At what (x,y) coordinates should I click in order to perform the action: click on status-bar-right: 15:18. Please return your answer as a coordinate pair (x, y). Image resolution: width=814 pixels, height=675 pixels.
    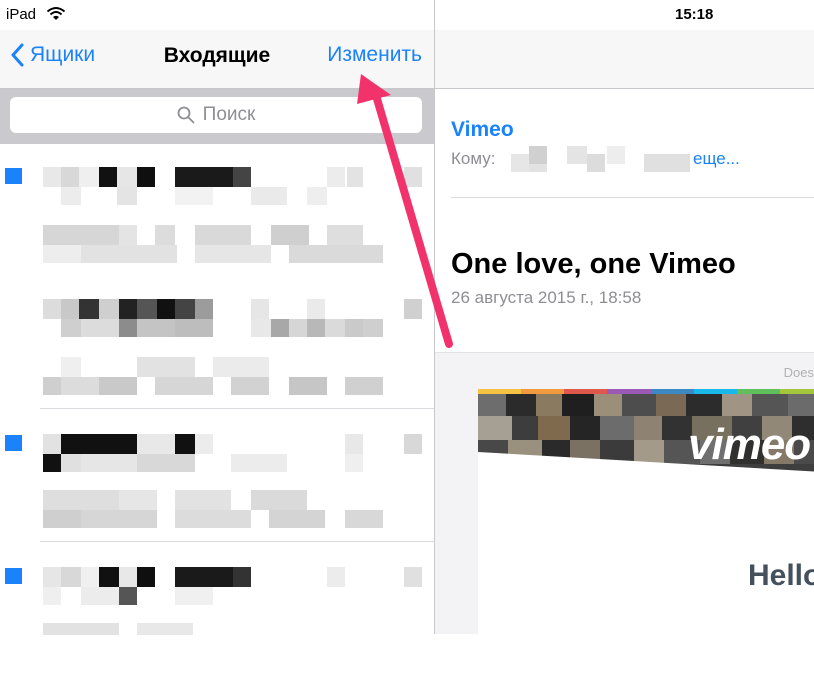
    Looking at the image, I should click on (624, 15).